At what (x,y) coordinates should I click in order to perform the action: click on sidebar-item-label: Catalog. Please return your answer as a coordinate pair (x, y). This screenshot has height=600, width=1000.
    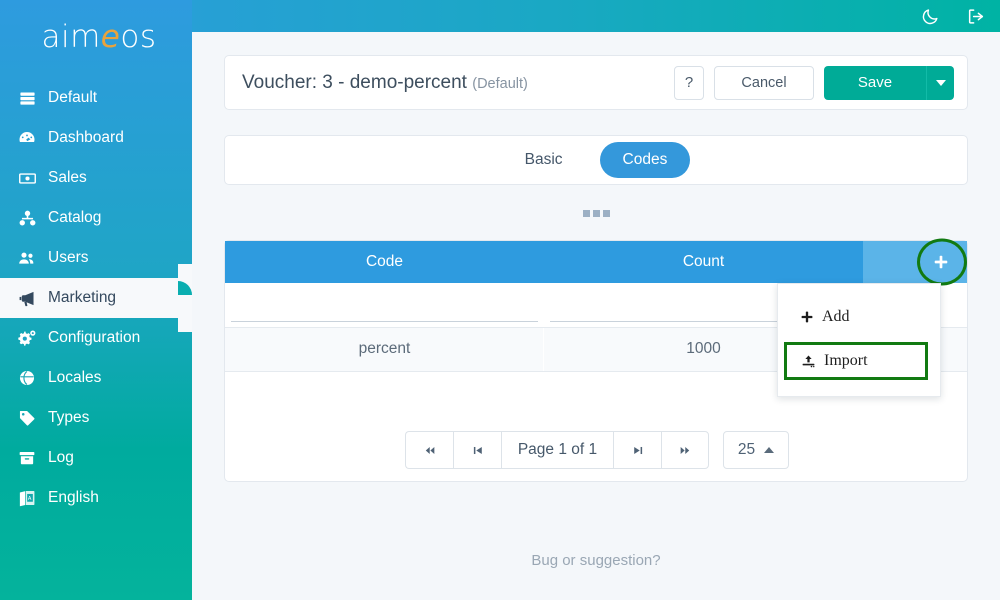
    Looking at the image, I should click on (75, 217).